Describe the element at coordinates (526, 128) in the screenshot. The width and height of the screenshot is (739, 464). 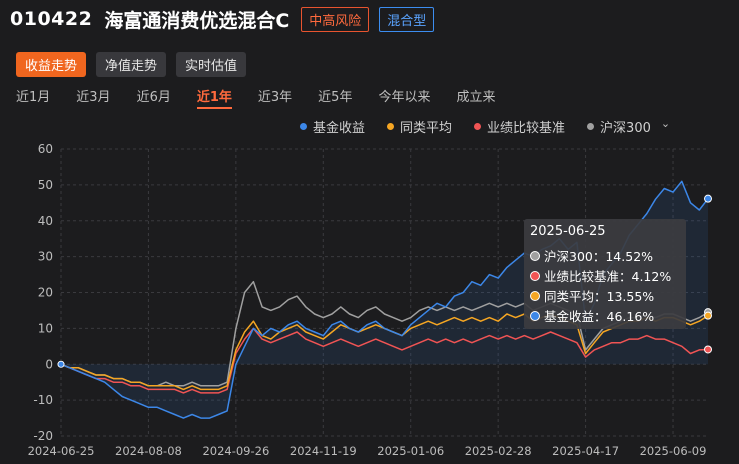
I see `legend-label: 业绩比较基准` at that location.